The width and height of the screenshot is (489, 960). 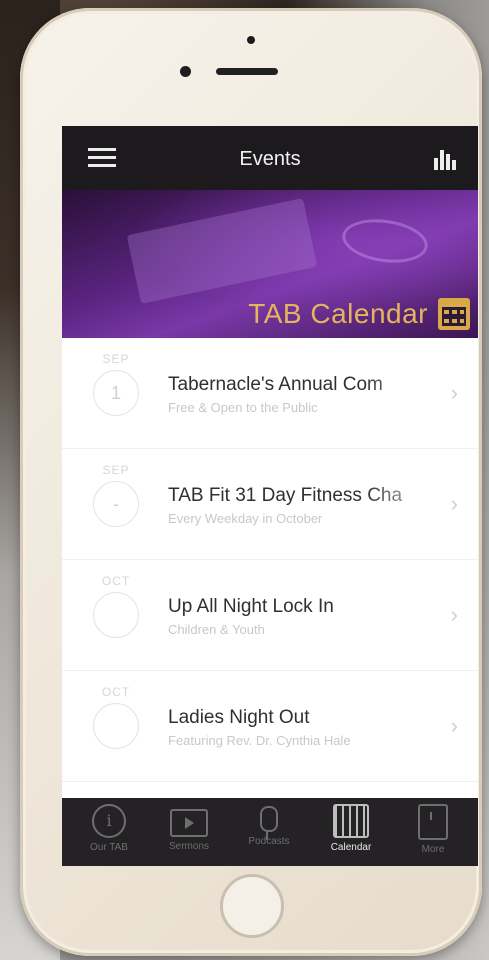 I want to click on tab-calendar: Calendar, so click(x=351, y=834).